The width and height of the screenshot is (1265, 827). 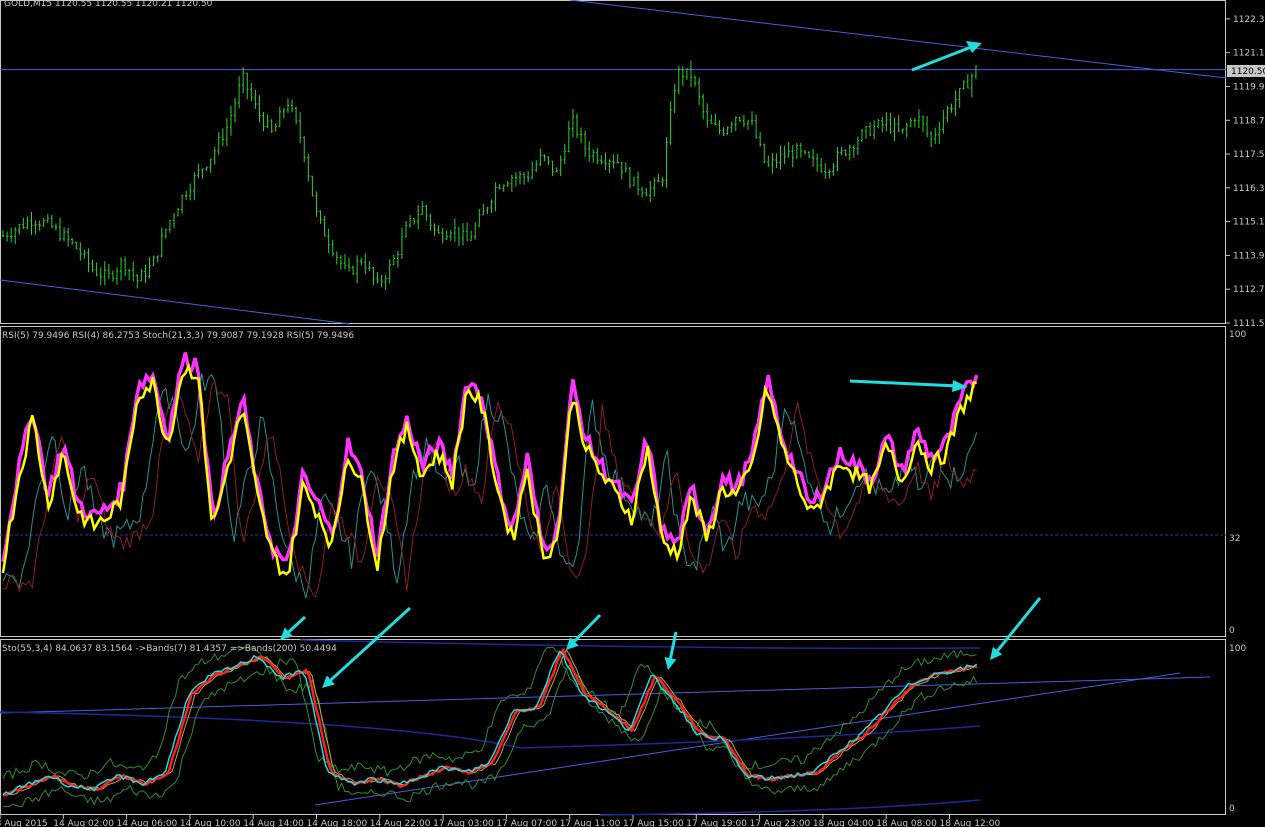 I want to click on price-tick-label: 1112.70, so click(x=1249, y=290).